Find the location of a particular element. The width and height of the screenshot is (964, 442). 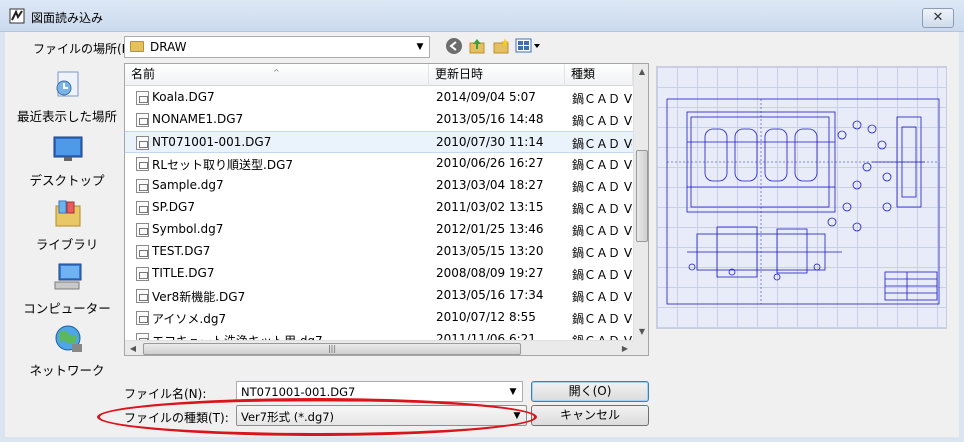

file-row: Symbol.dg7 2012/01/25 13:46 鍋ＣＡＤ Ve is located at coordinates (379, 230).